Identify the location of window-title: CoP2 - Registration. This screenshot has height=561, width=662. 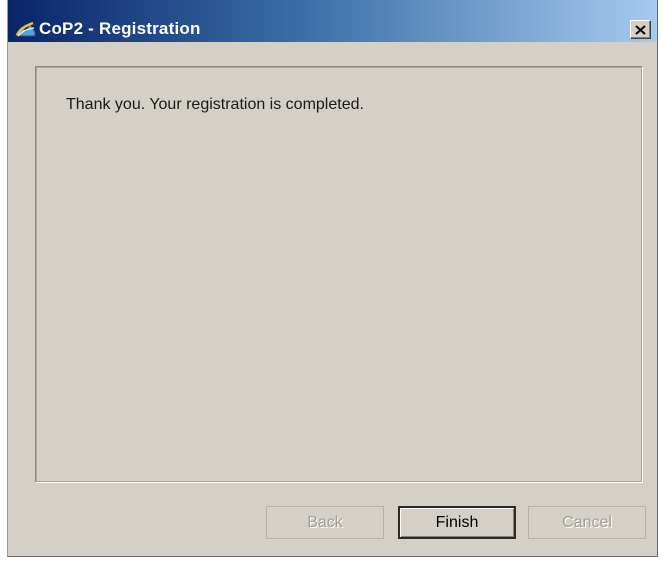
(120, 28).